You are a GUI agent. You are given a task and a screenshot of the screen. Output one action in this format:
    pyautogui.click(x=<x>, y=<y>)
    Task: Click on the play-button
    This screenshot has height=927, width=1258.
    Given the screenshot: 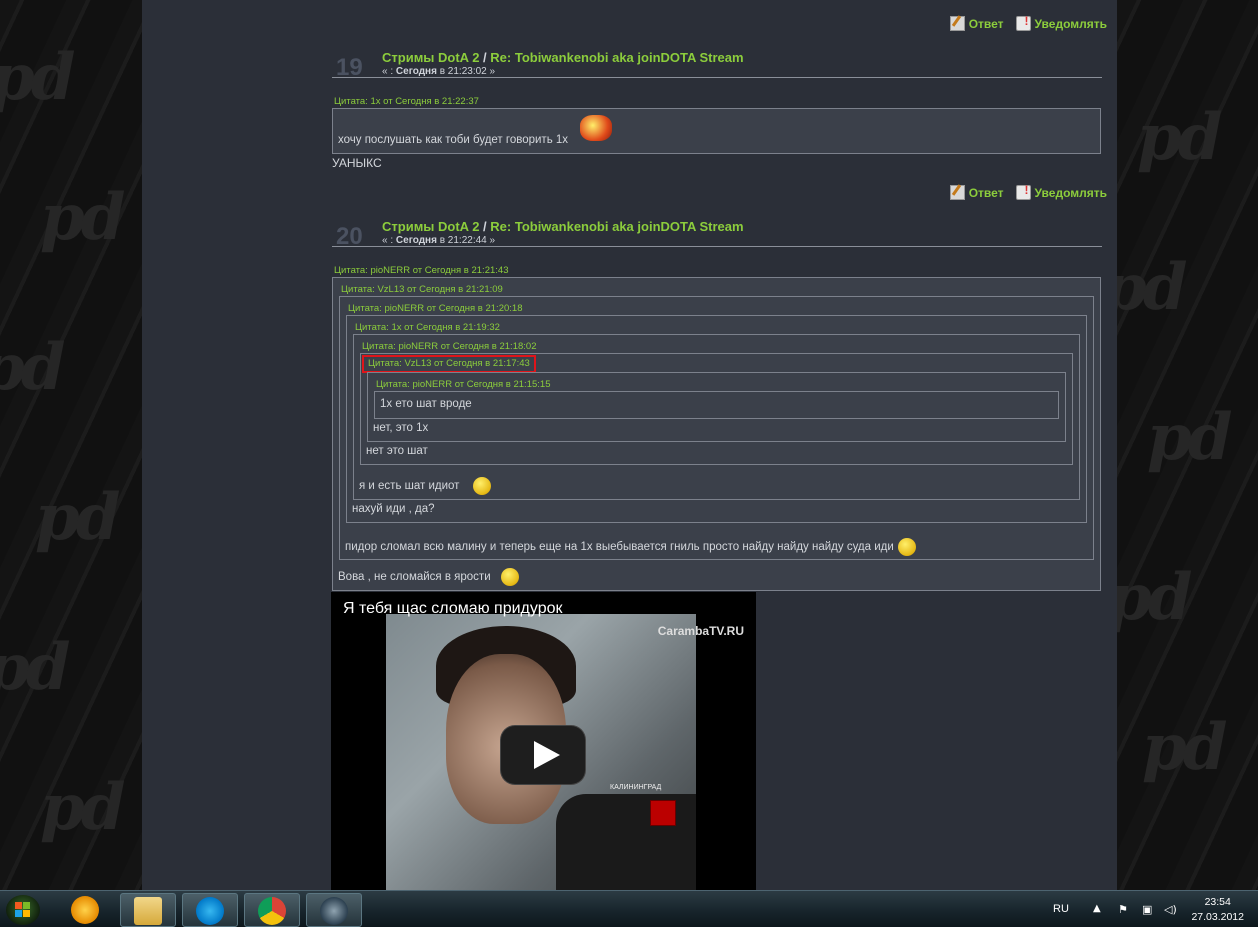 What is the action you would take?
    pyautogui.click(x=543, y=755)
    